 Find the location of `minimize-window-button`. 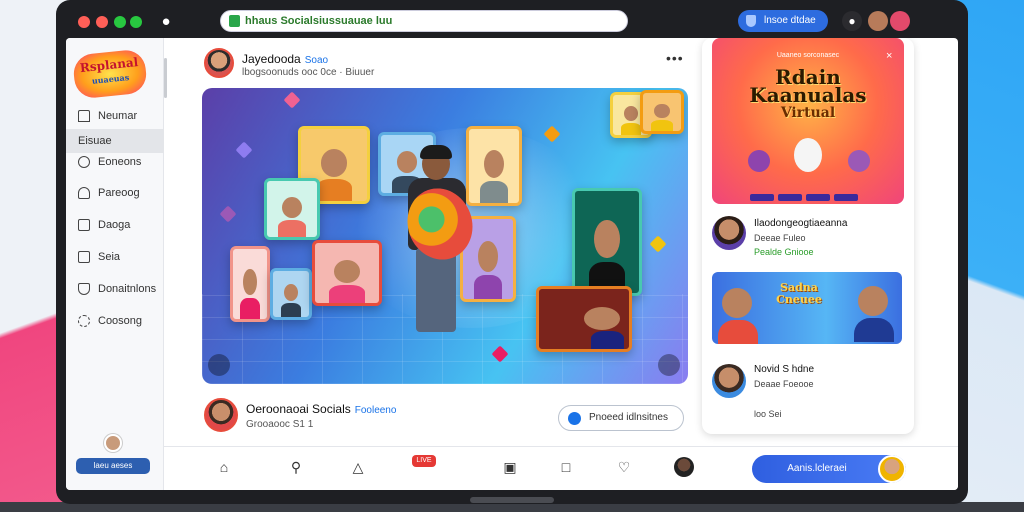

minimize-window-button is located at coordinates (102, 22).